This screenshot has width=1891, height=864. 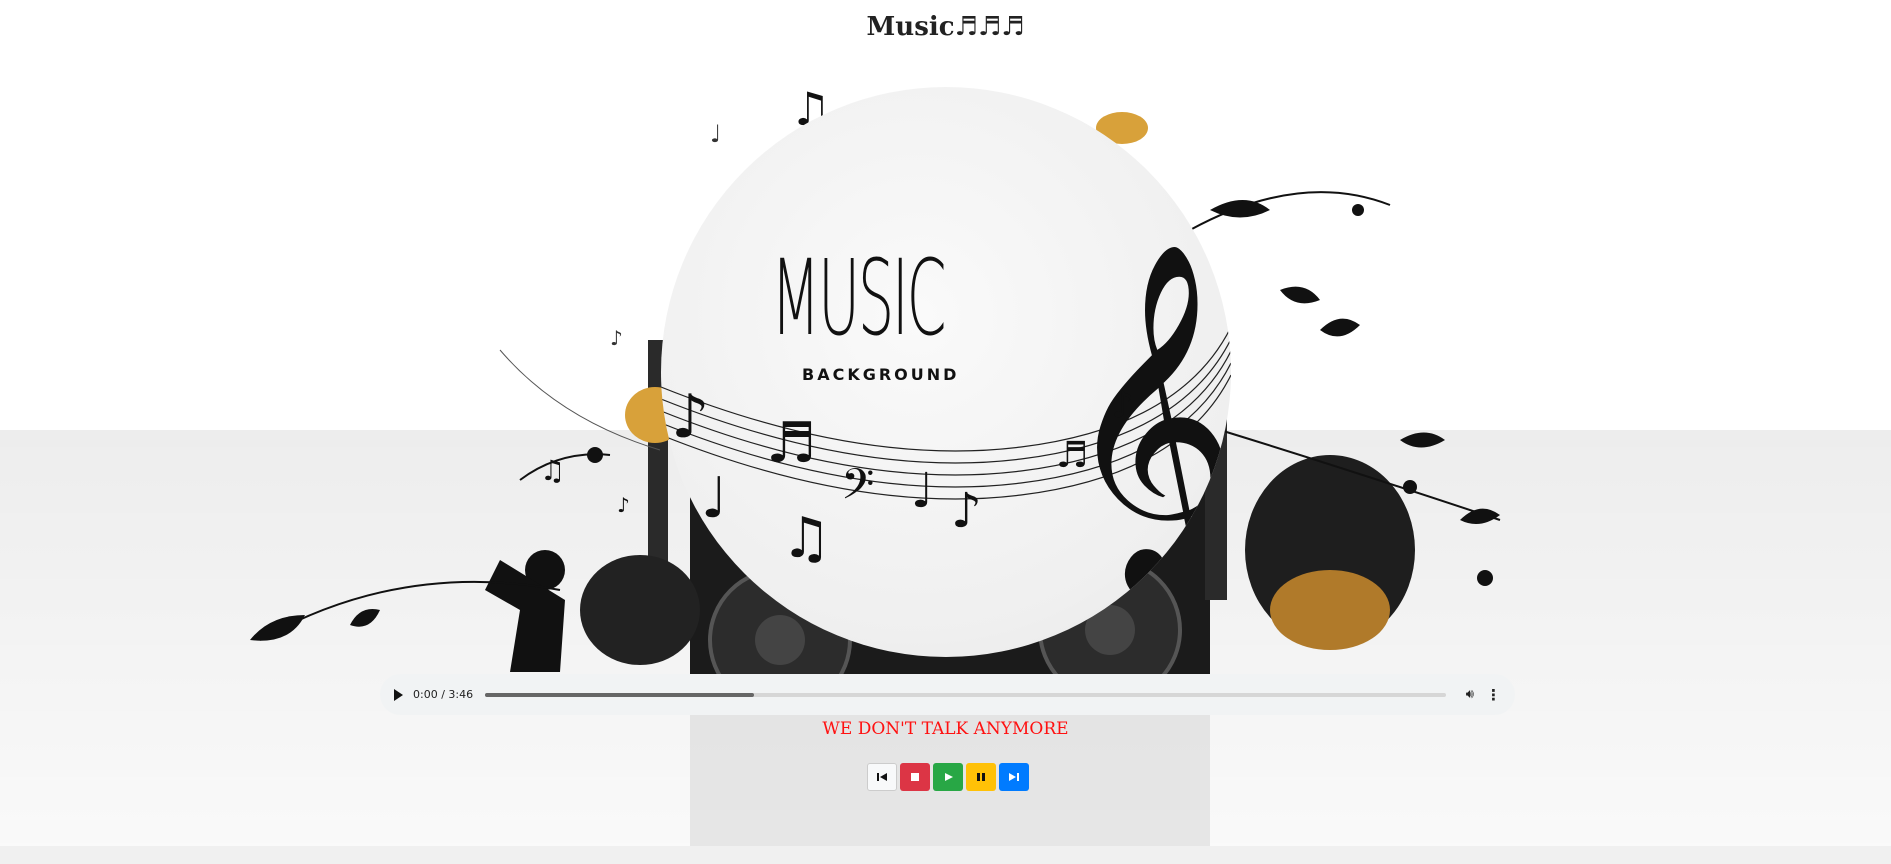 I want to click on stop-icon, so click(x=915, y=777).